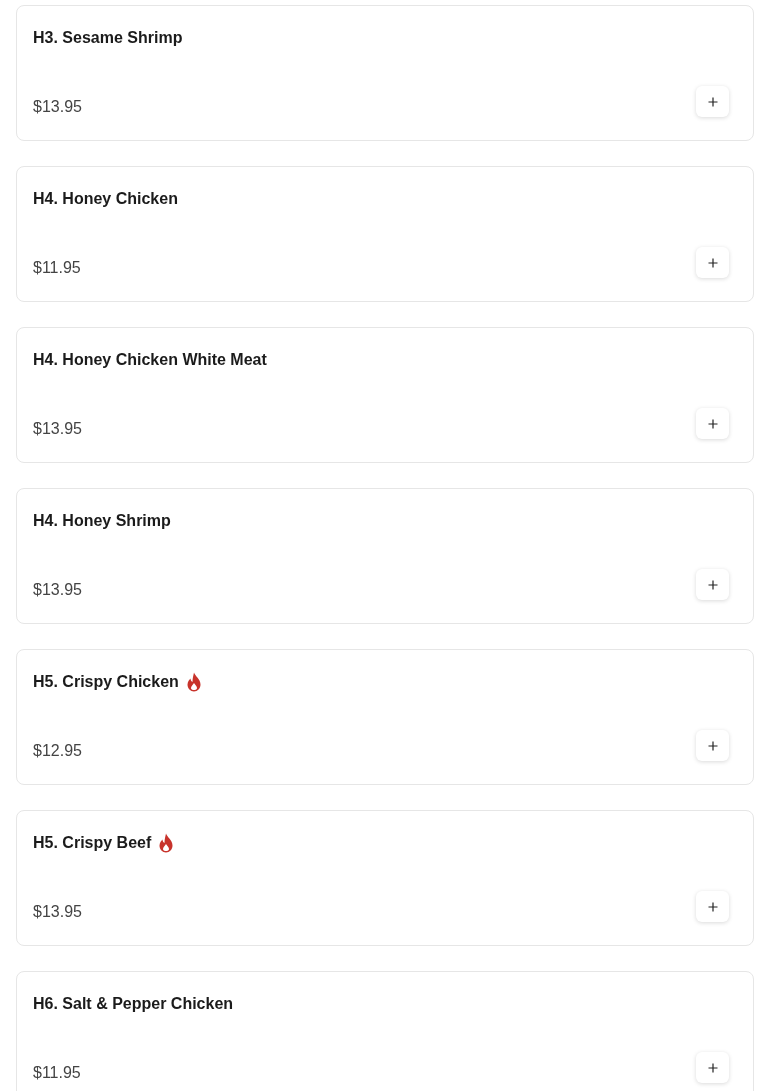  What do you see at coordinates (385, 878) in the screenshot?
I see `menu-card: H5. Crispy Beef $13.95` at bounding box center [385, 878].